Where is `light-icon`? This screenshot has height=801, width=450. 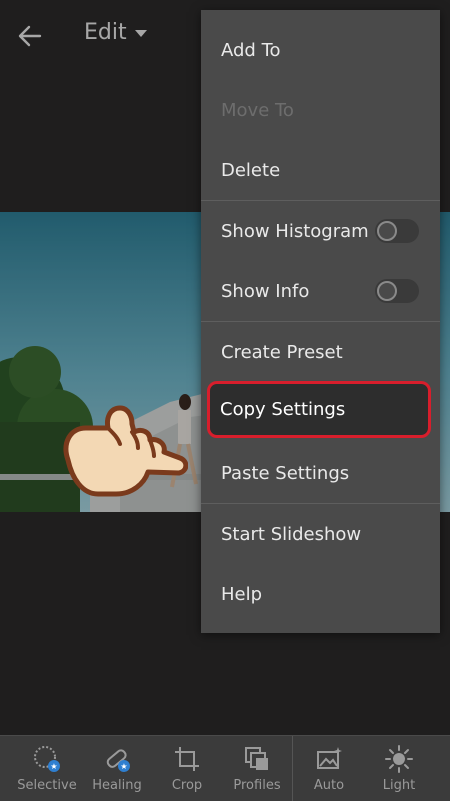 light-icon is located at coordinates (399, 759).